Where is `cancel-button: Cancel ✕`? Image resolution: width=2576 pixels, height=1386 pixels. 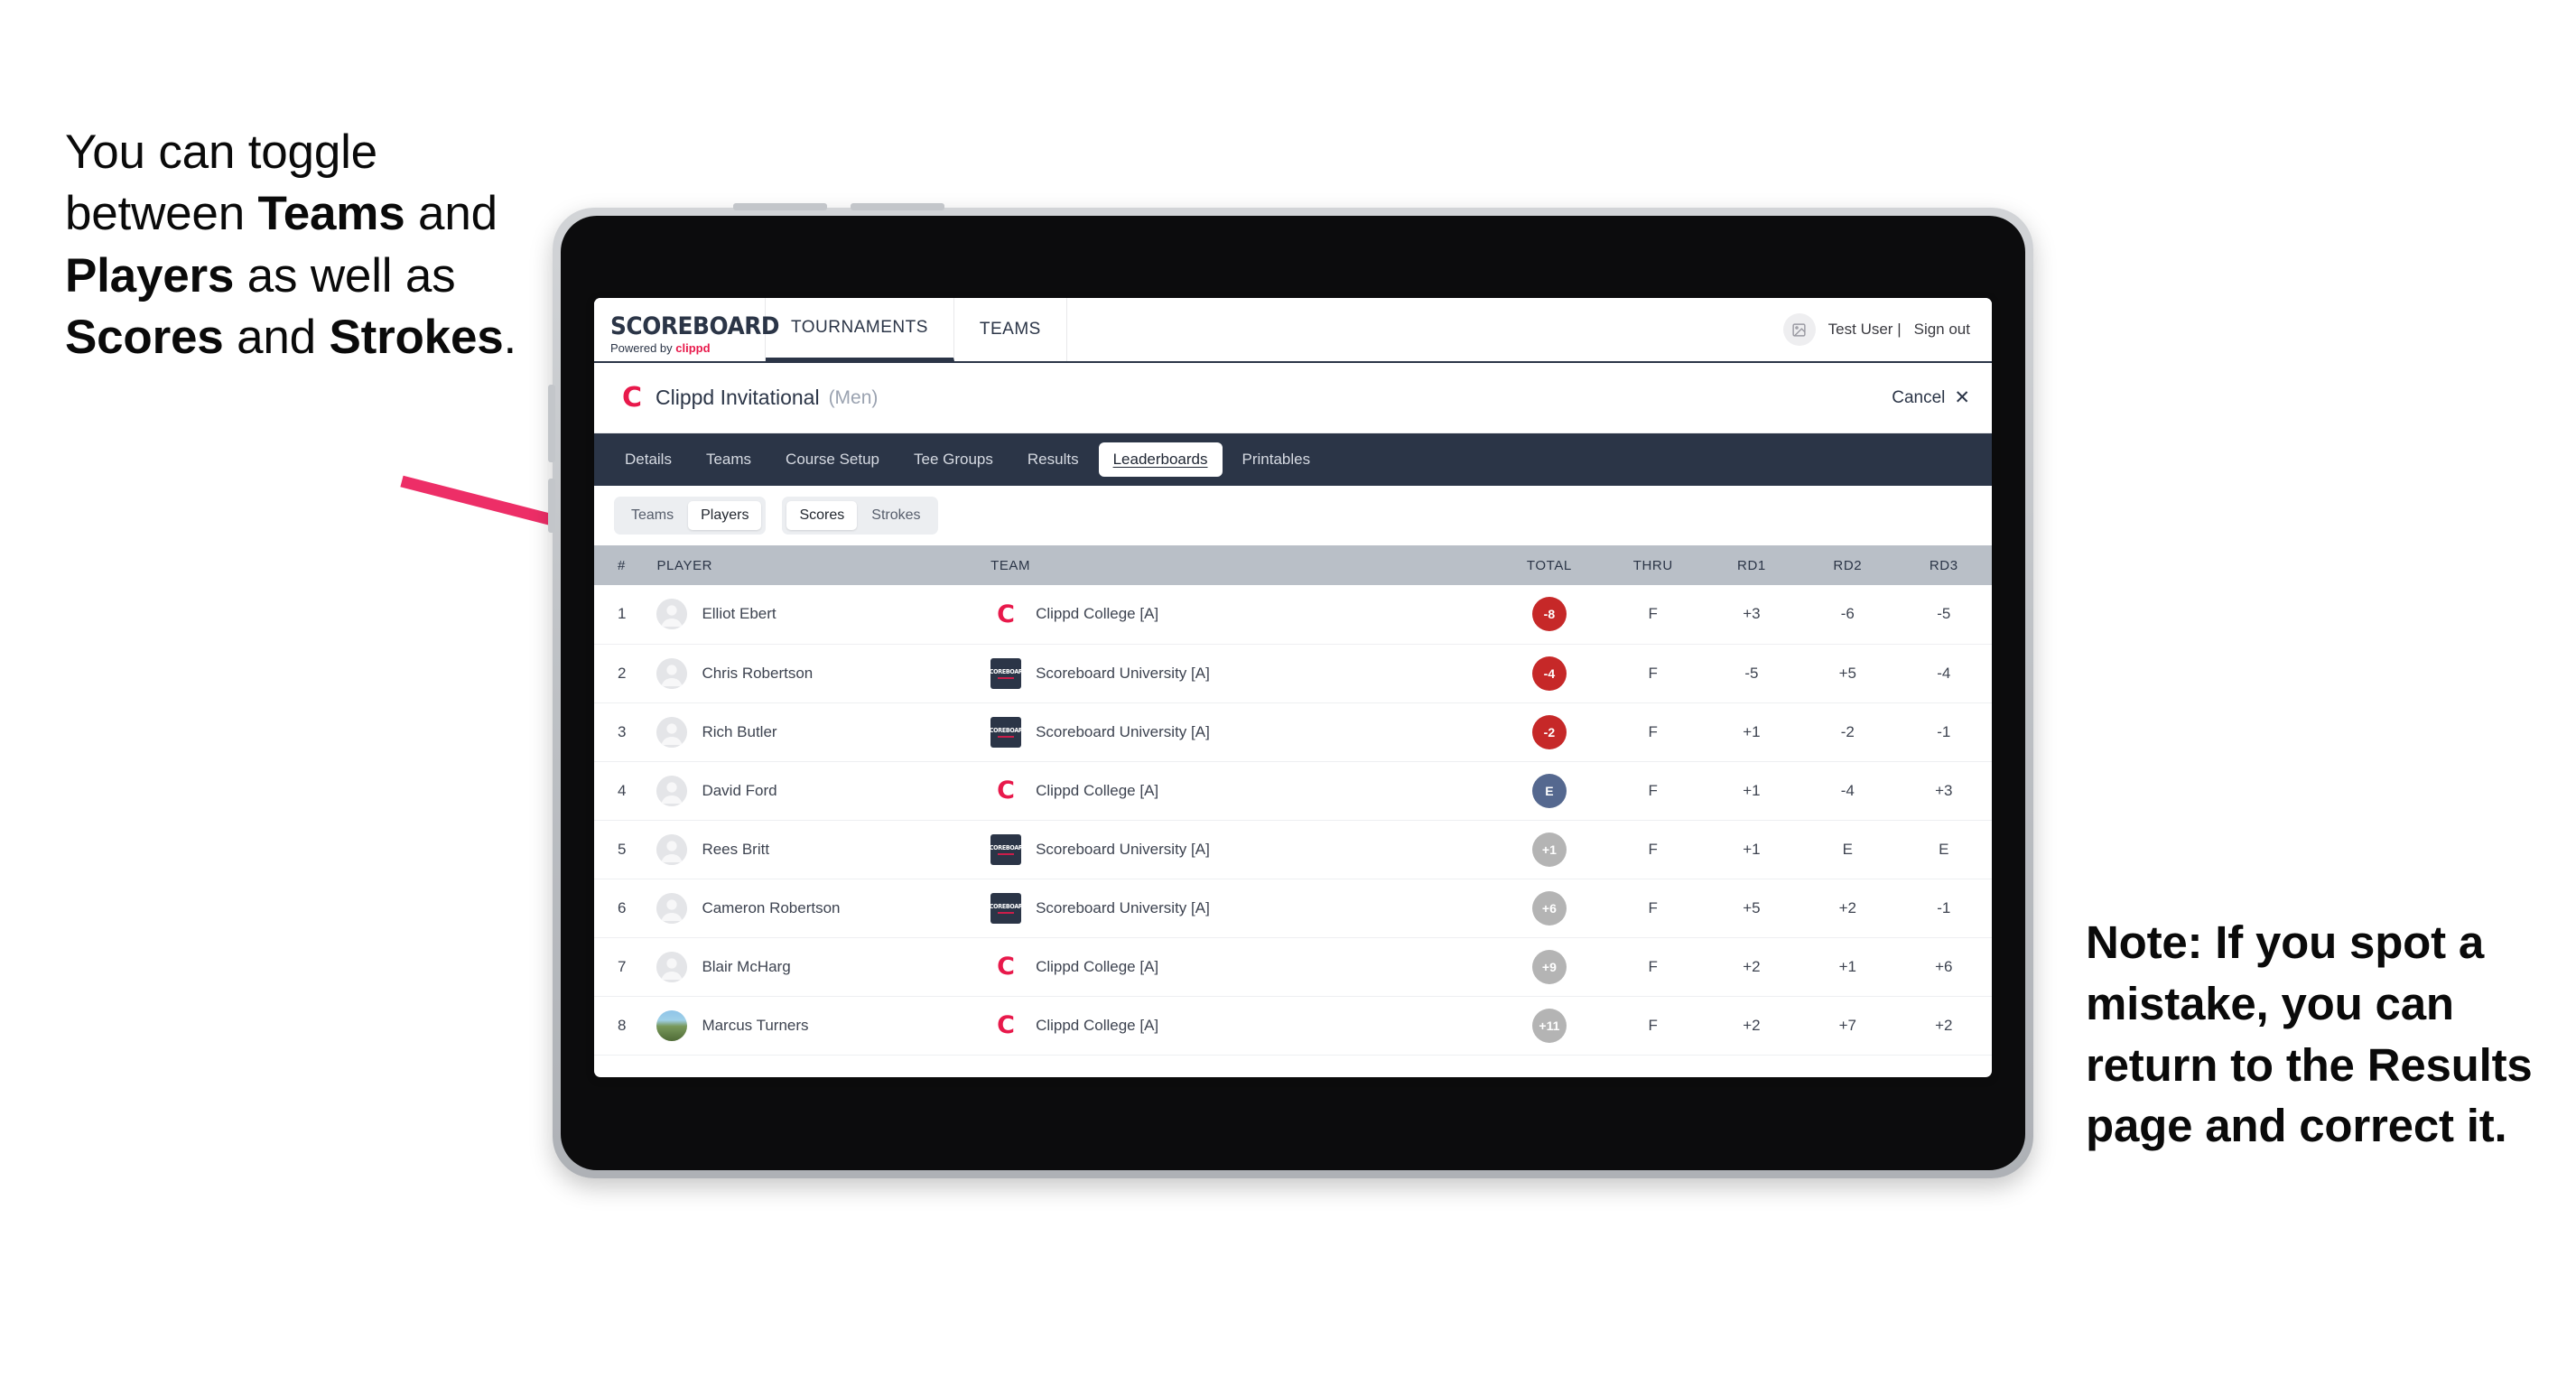 cancel-button: Cancel ✕ is located at coordinates (1931, 398).